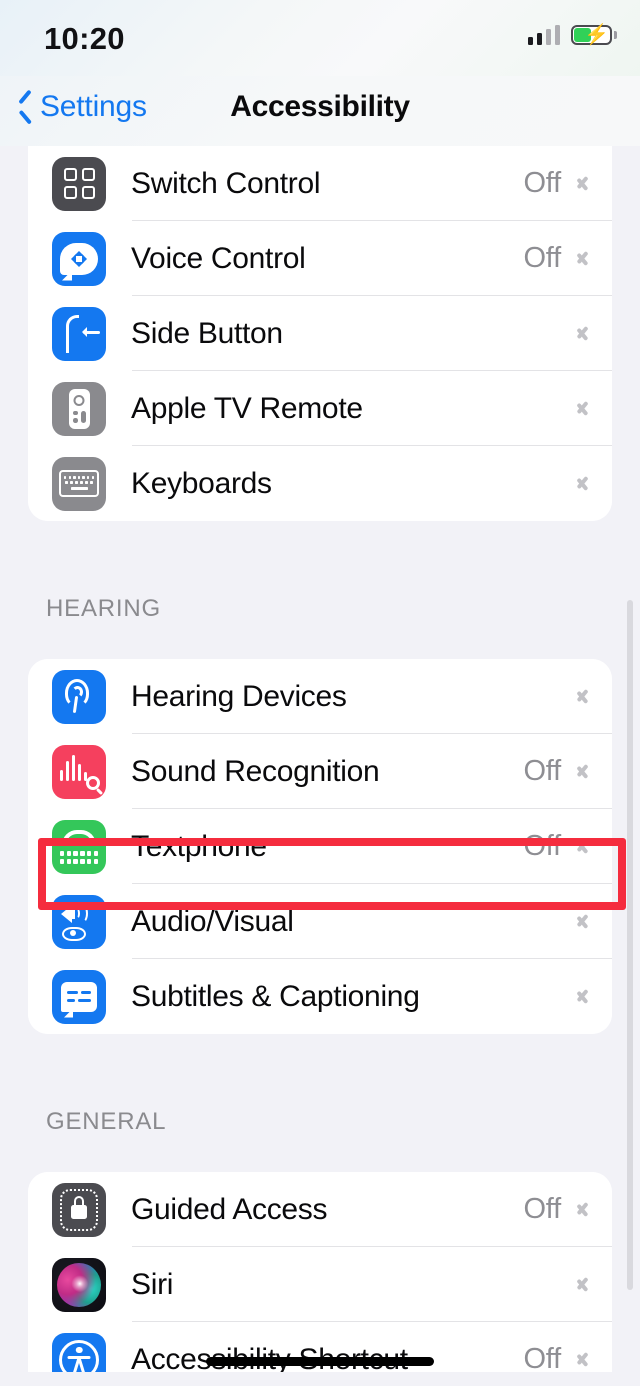 The image size is (640, 1386). I want to click on page-title: Accessibility, so click(320, 106).